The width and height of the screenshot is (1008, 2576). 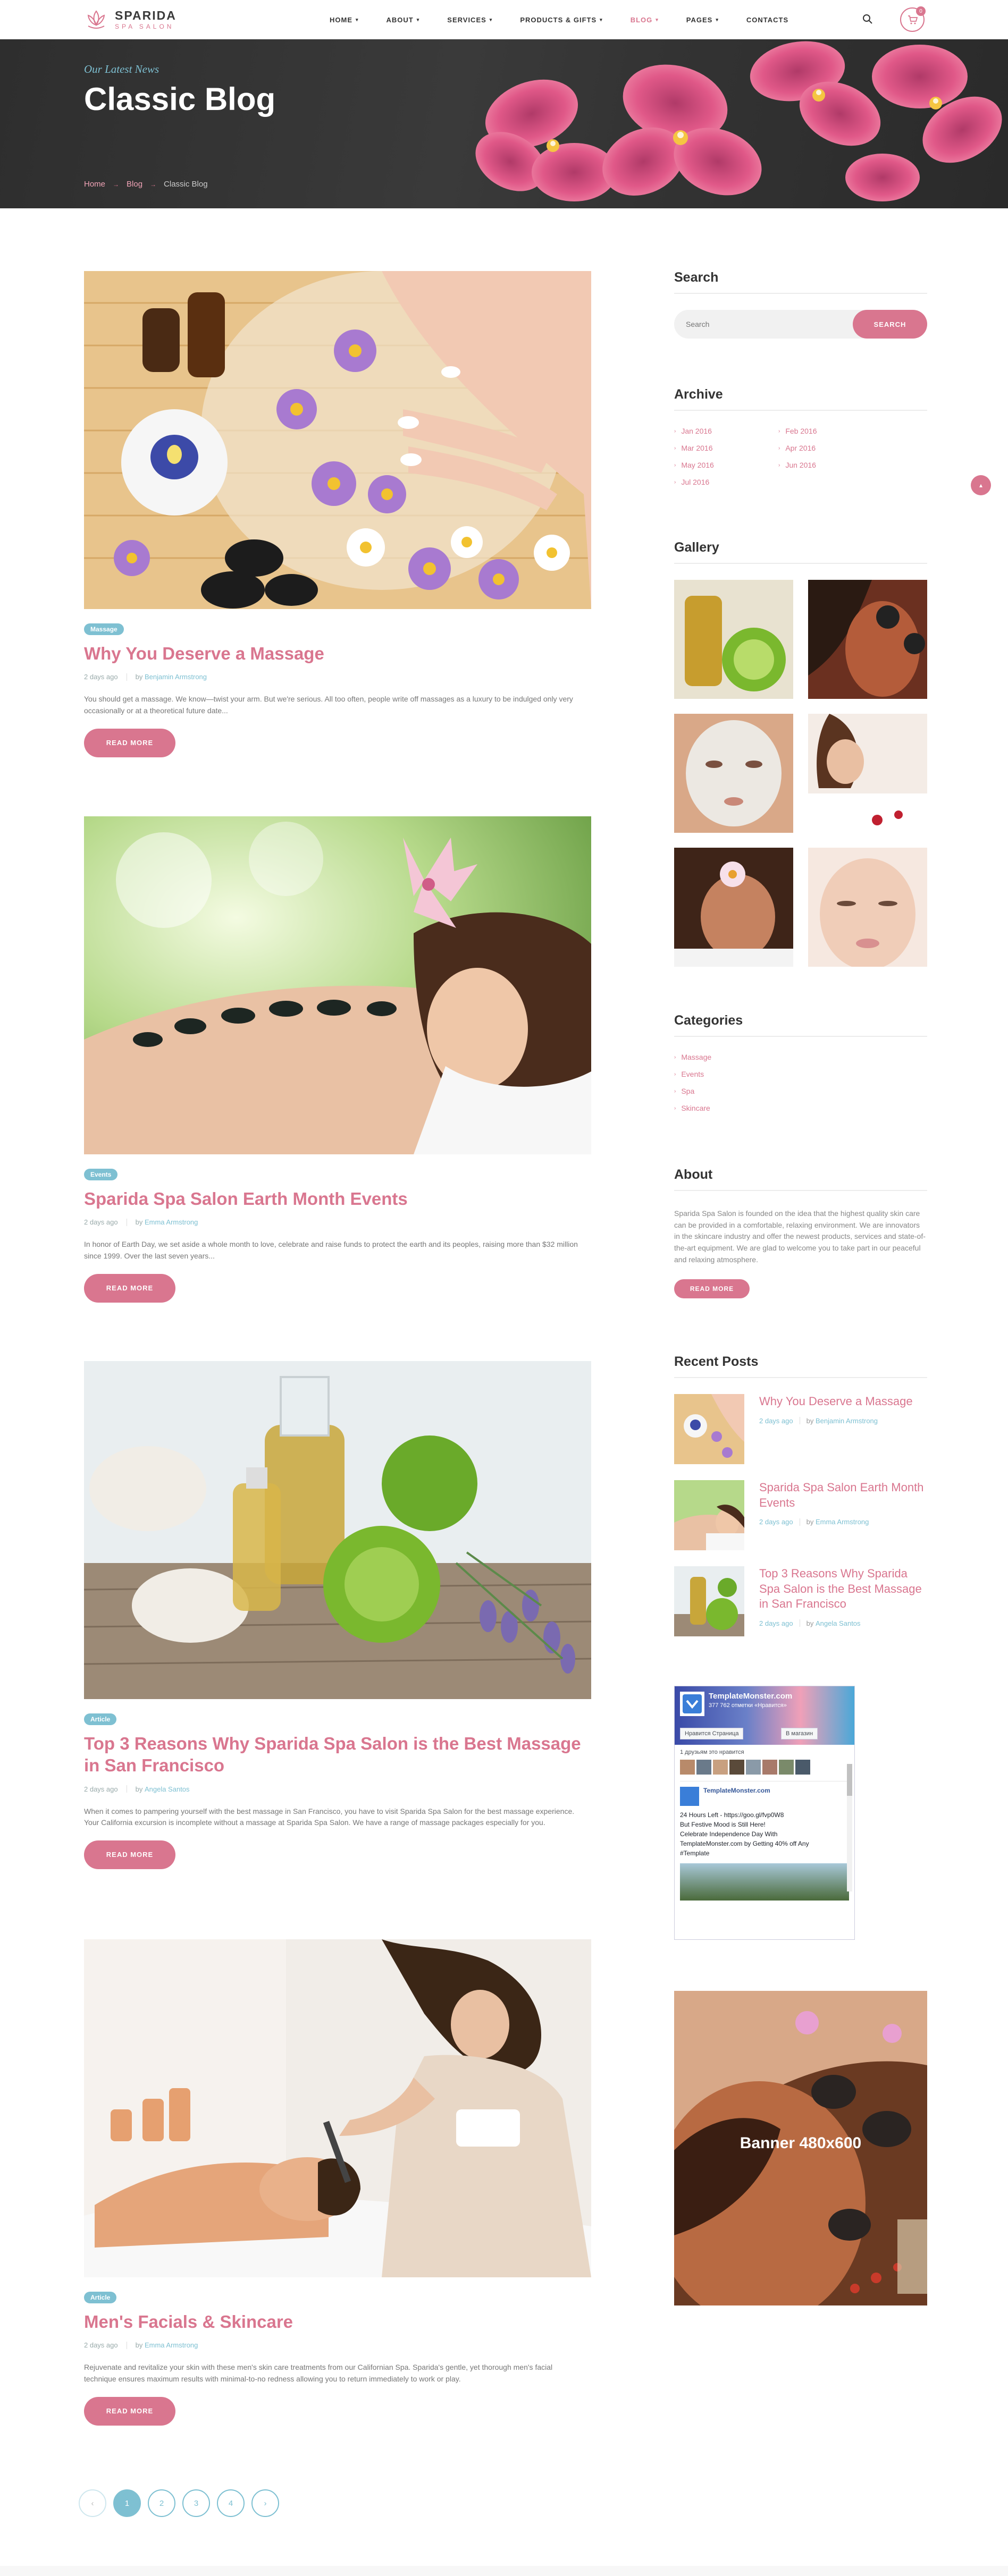 I want to click on gallery-thumb-face-closeup, so click(x=867, y=907).